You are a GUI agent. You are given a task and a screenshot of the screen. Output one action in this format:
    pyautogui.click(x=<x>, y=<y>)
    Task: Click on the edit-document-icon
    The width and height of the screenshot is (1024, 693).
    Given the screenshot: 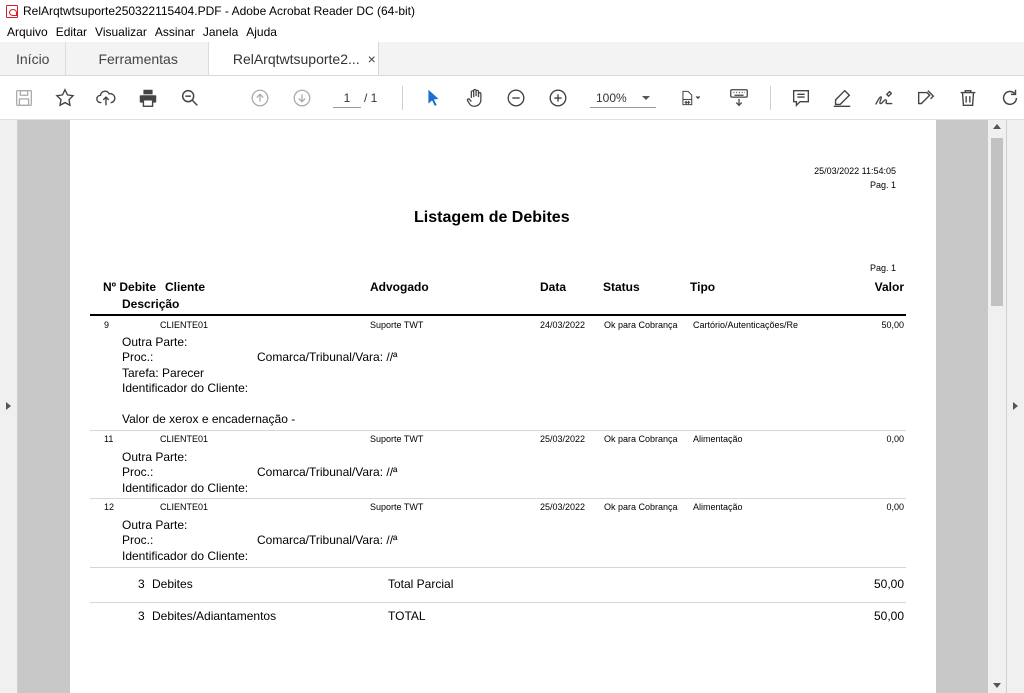 What is the action you would take?
    pyautogui.click(x=926, y=97)
    